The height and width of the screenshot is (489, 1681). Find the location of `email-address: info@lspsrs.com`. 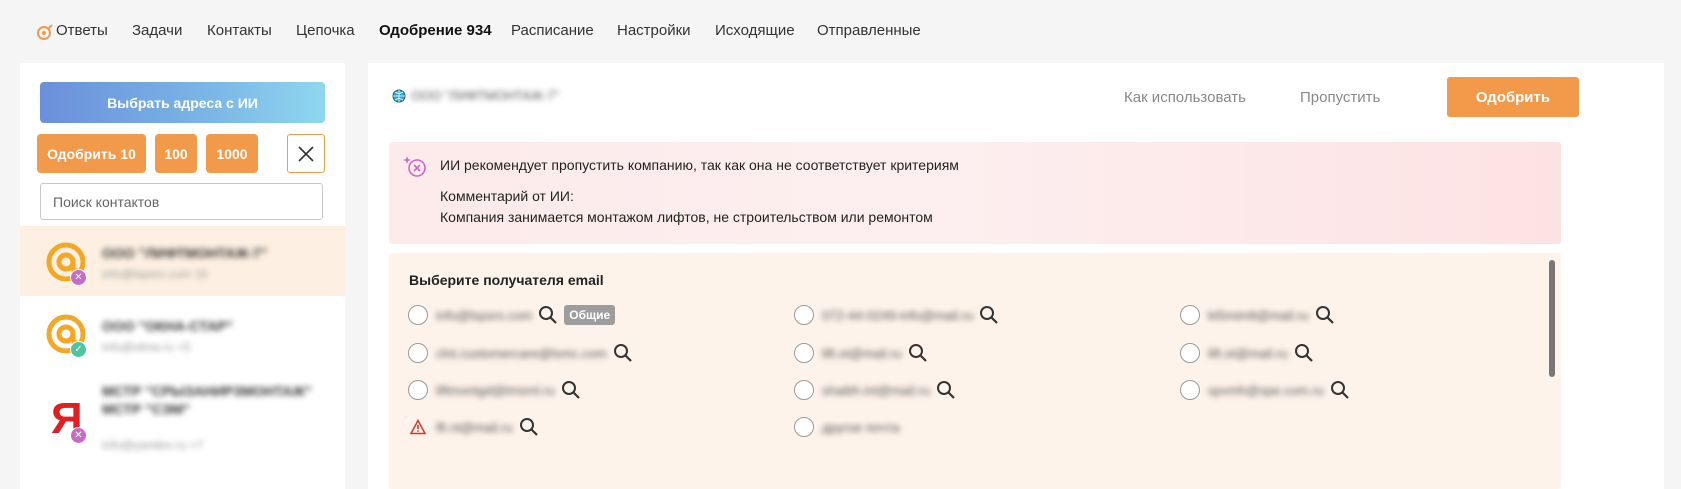

email-address: info@lspsrs.com is located at coordinates (484, 315).